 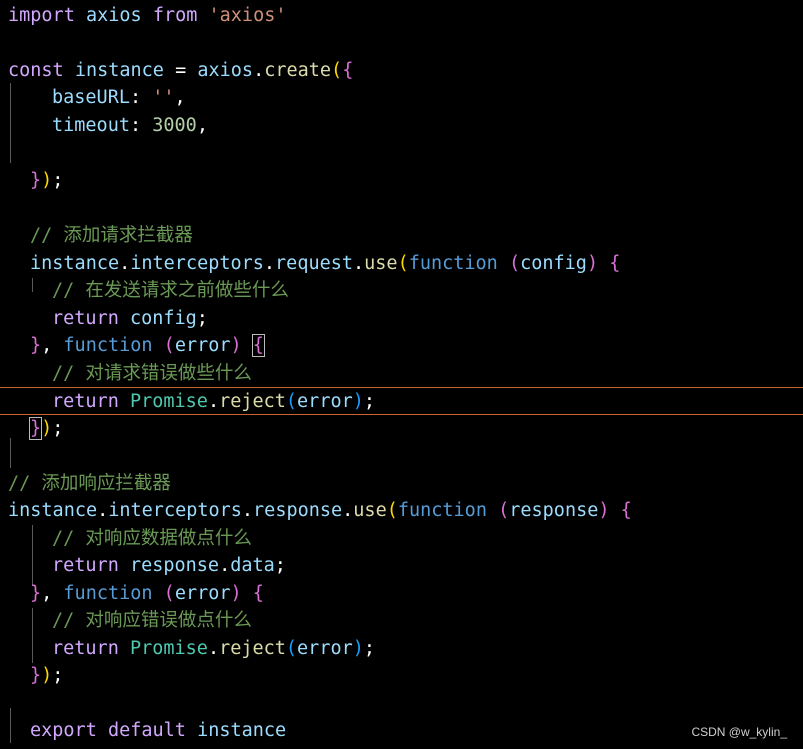 What do you see at coordinates (401, 319) in the screenshot?
I see `code-line: return config;` at bounding box center [401, 319].